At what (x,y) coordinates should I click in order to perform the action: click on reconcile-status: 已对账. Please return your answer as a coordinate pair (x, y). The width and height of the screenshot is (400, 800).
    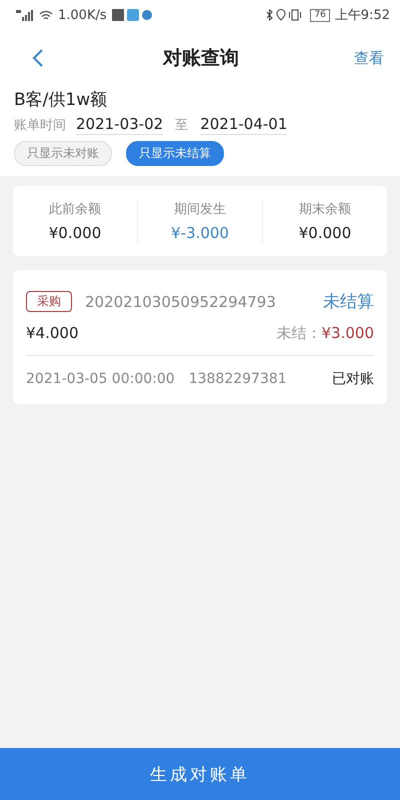
    Looking at the image, I should click on (353, 379).